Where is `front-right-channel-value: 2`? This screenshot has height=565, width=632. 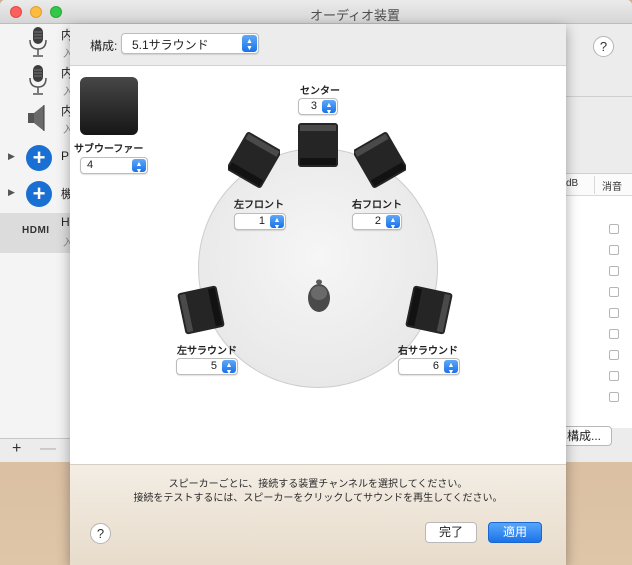 front-right-channel-value: 2 is located at coordinates (377, 221).